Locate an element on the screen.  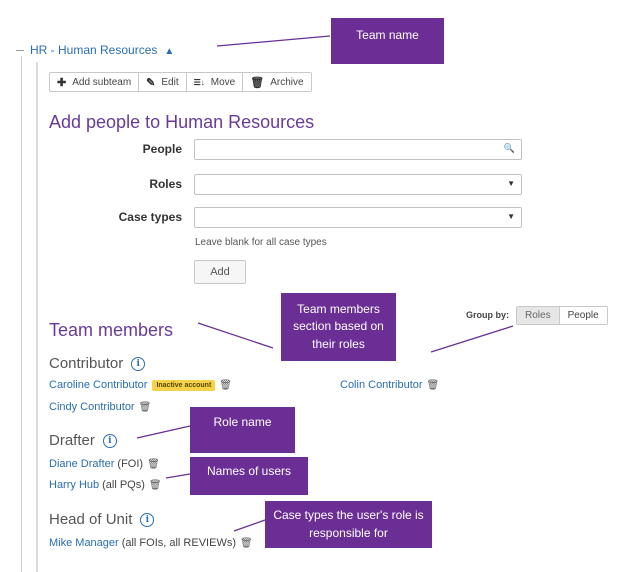
callout-team-name: Team name is located at coordinates (387, 41).